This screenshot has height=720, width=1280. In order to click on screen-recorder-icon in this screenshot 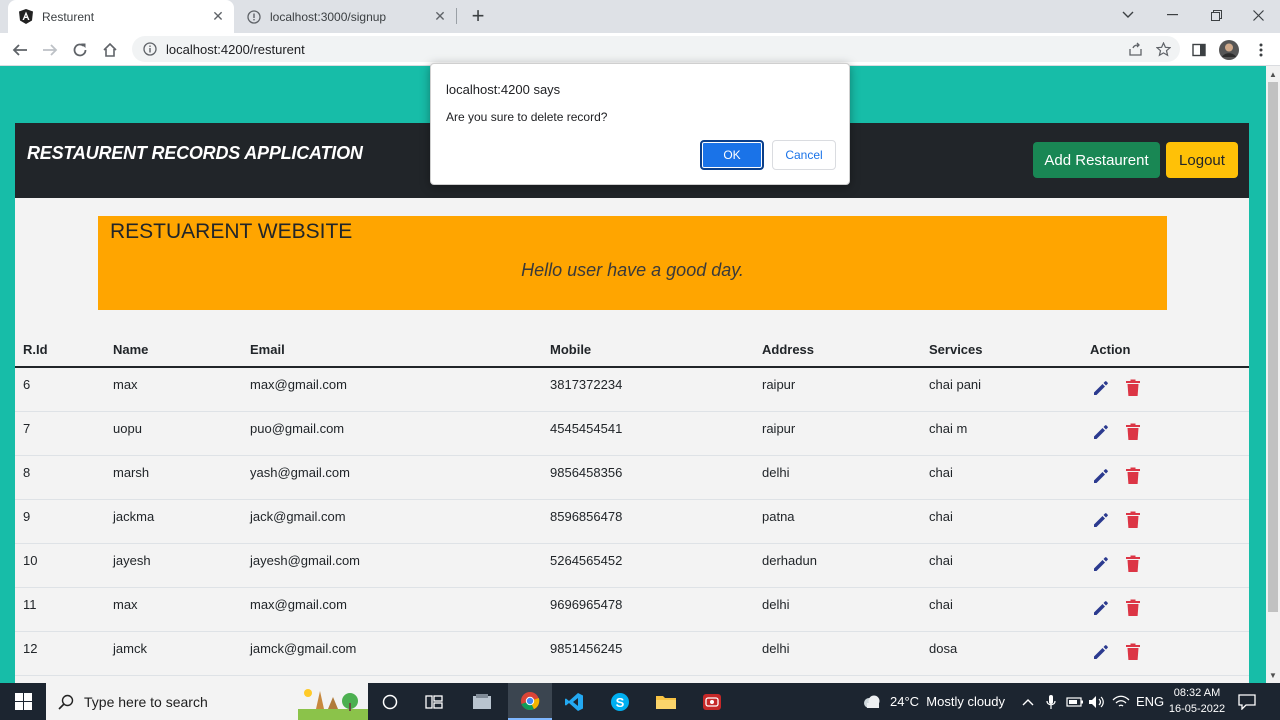, I will do `click(712, 701)`.